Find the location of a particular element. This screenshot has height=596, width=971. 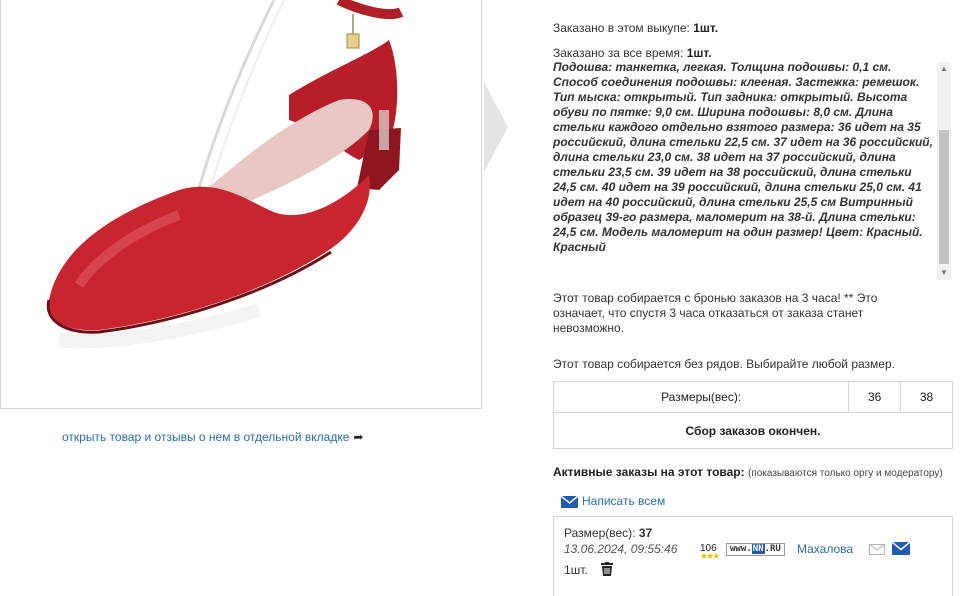

site-logo: www.NN.RU is located at coordinates (755, 549).